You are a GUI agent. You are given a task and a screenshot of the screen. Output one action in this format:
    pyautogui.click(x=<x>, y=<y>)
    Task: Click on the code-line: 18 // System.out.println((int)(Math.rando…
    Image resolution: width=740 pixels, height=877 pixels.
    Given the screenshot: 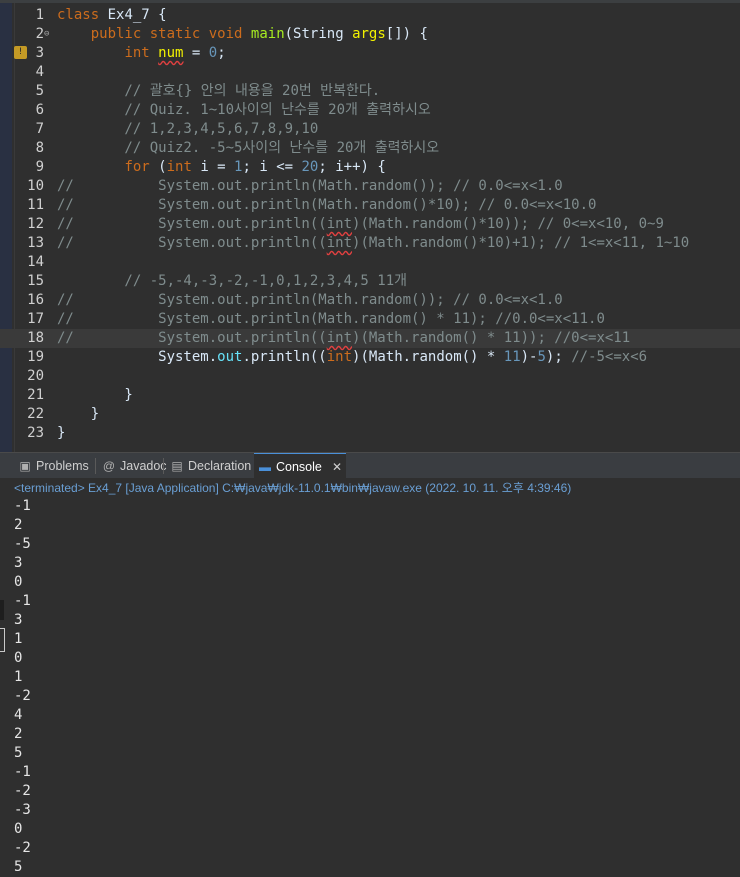 What is the action you would take?
    pyautogui.click(x=370, y=338)
    